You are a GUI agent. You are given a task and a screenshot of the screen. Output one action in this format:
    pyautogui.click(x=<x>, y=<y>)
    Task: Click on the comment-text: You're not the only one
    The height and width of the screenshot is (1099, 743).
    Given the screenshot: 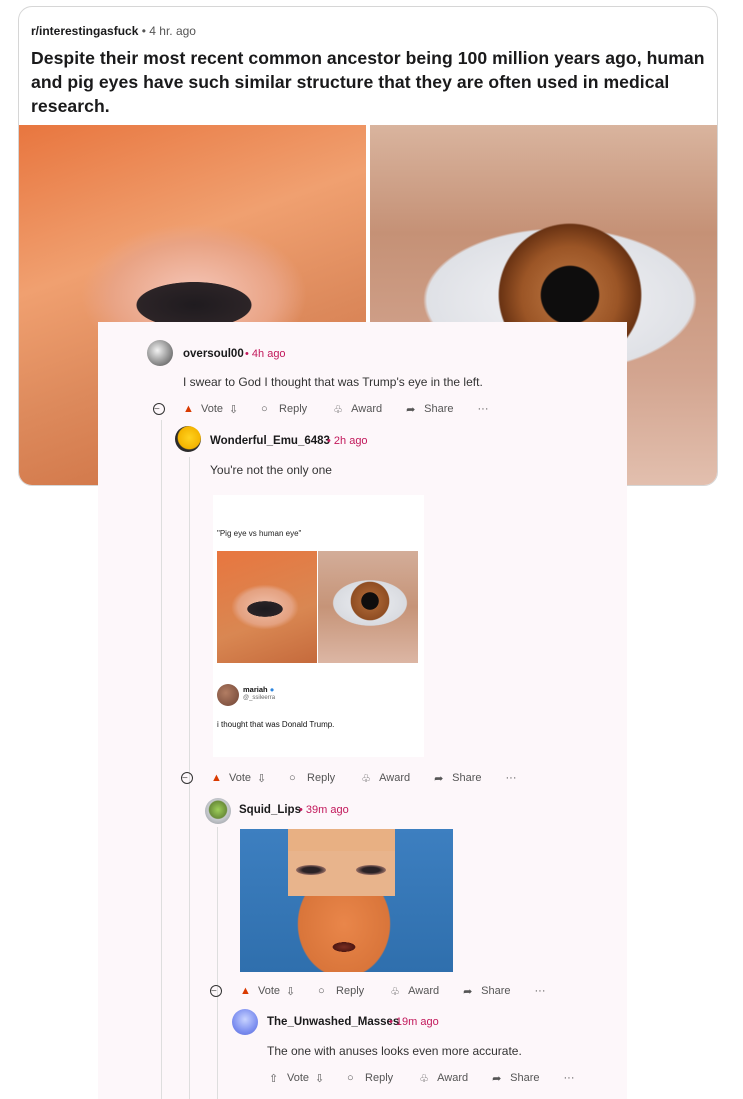 What is the action you would take?
    pyautogui.click(x=271, y=470)
    